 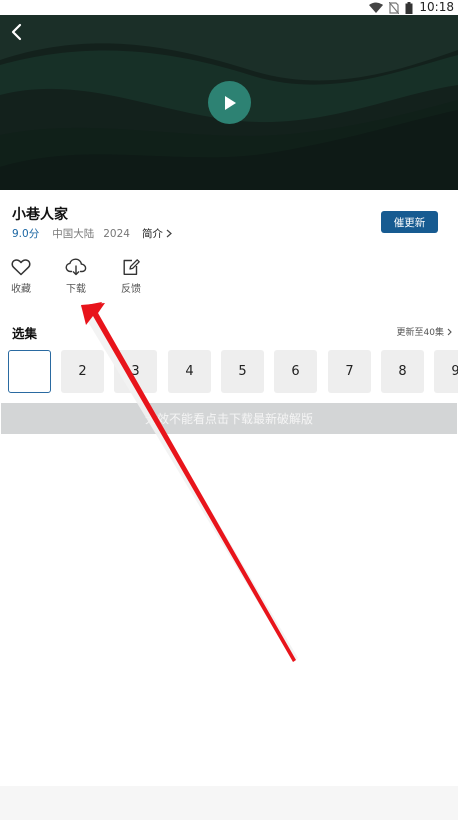 I want to click on favorite-button: 收藏, so click(x=21, y=276).